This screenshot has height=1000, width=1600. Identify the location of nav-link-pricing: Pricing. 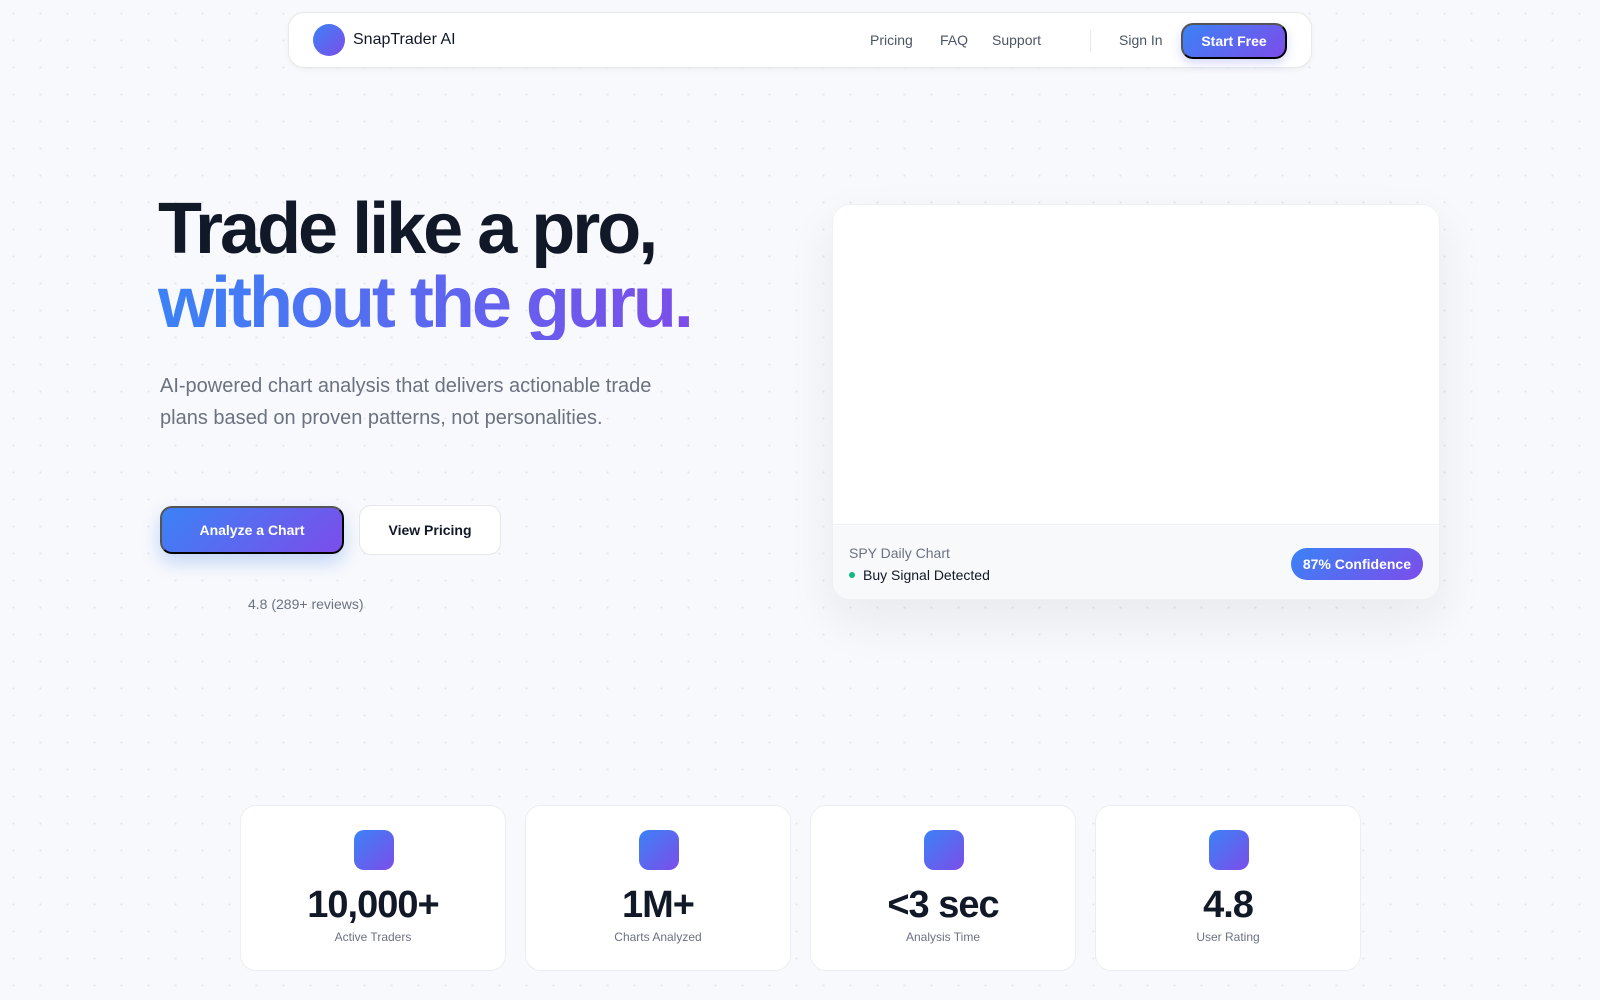
(891, 40).